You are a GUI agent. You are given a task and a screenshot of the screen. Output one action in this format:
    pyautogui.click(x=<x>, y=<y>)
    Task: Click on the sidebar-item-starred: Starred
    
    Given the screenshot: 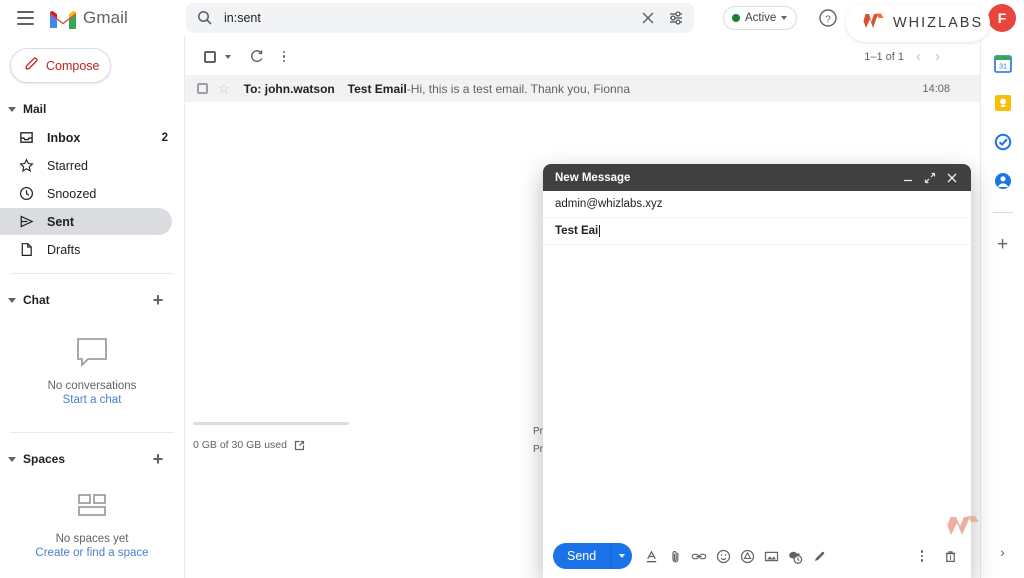 What is the action you would take?
    pyautogui.click(x=86, y=165)
    